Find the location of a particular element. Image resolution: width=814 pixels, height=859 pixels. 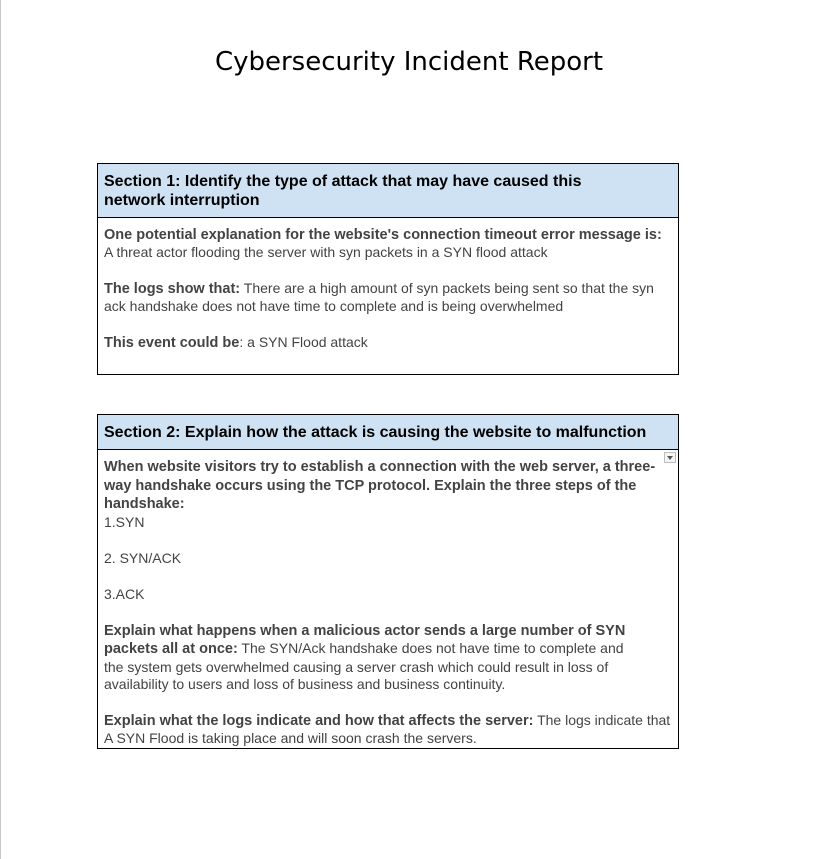

page-left-edge is located at coordinates (0, 429).